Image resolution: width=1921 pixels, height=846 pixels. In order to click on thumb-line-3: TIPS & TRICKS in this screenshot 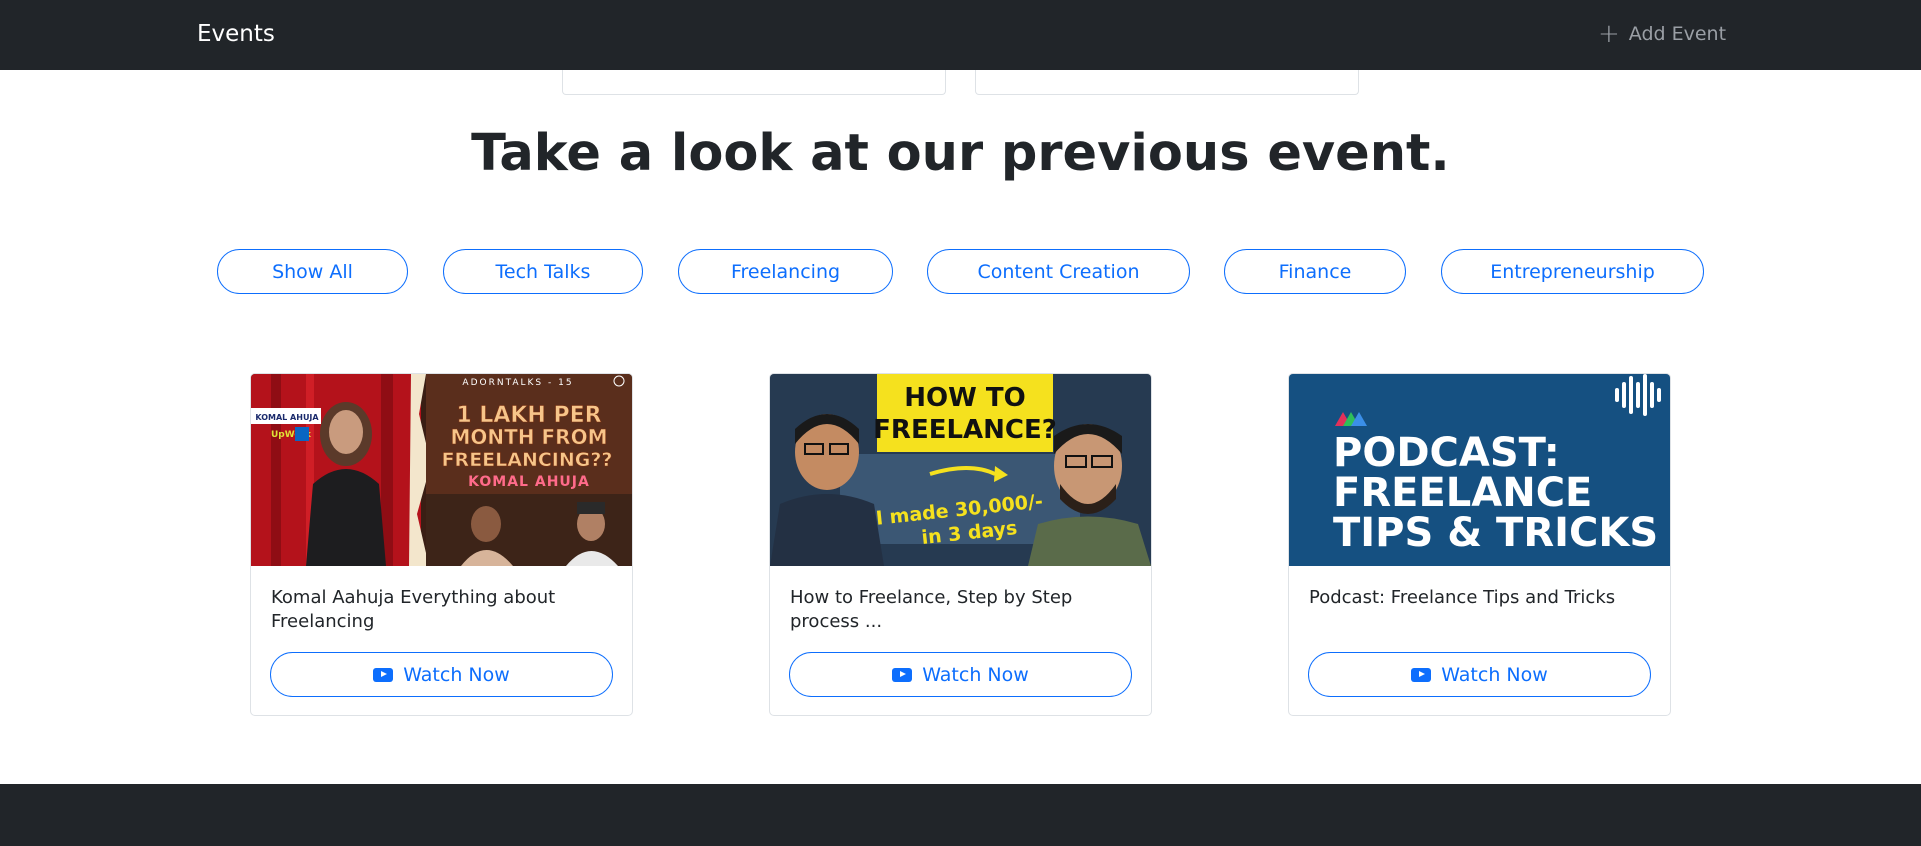, I will do `click(1495, 533)`.